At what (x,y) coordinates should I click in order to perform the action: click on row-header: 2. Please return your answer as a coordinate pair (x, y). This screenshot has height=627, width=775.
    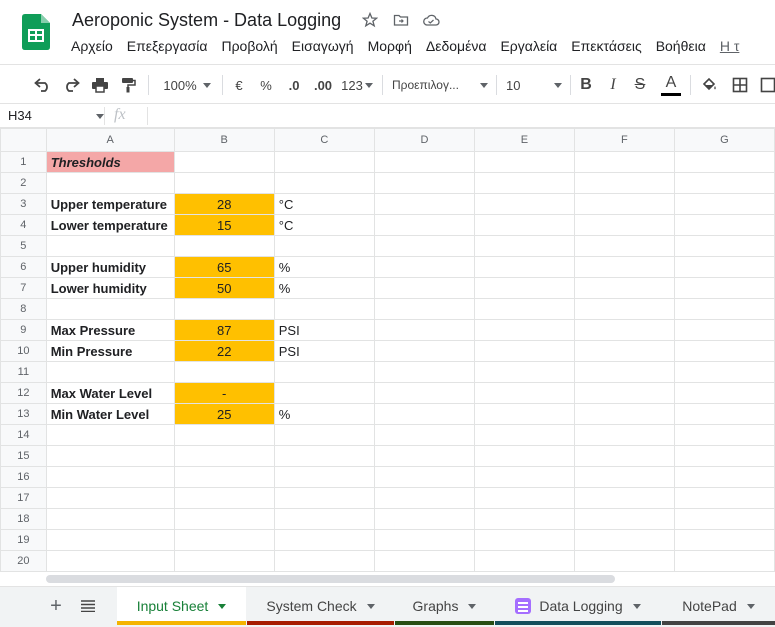
    Looking at the image, I should click on (23, 183).